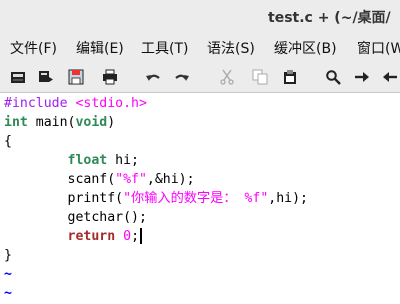 Image resolution: width=400 pixels, height=304 pixels. I want to click on menu-edit: 编辑(E), so click(100, 48).